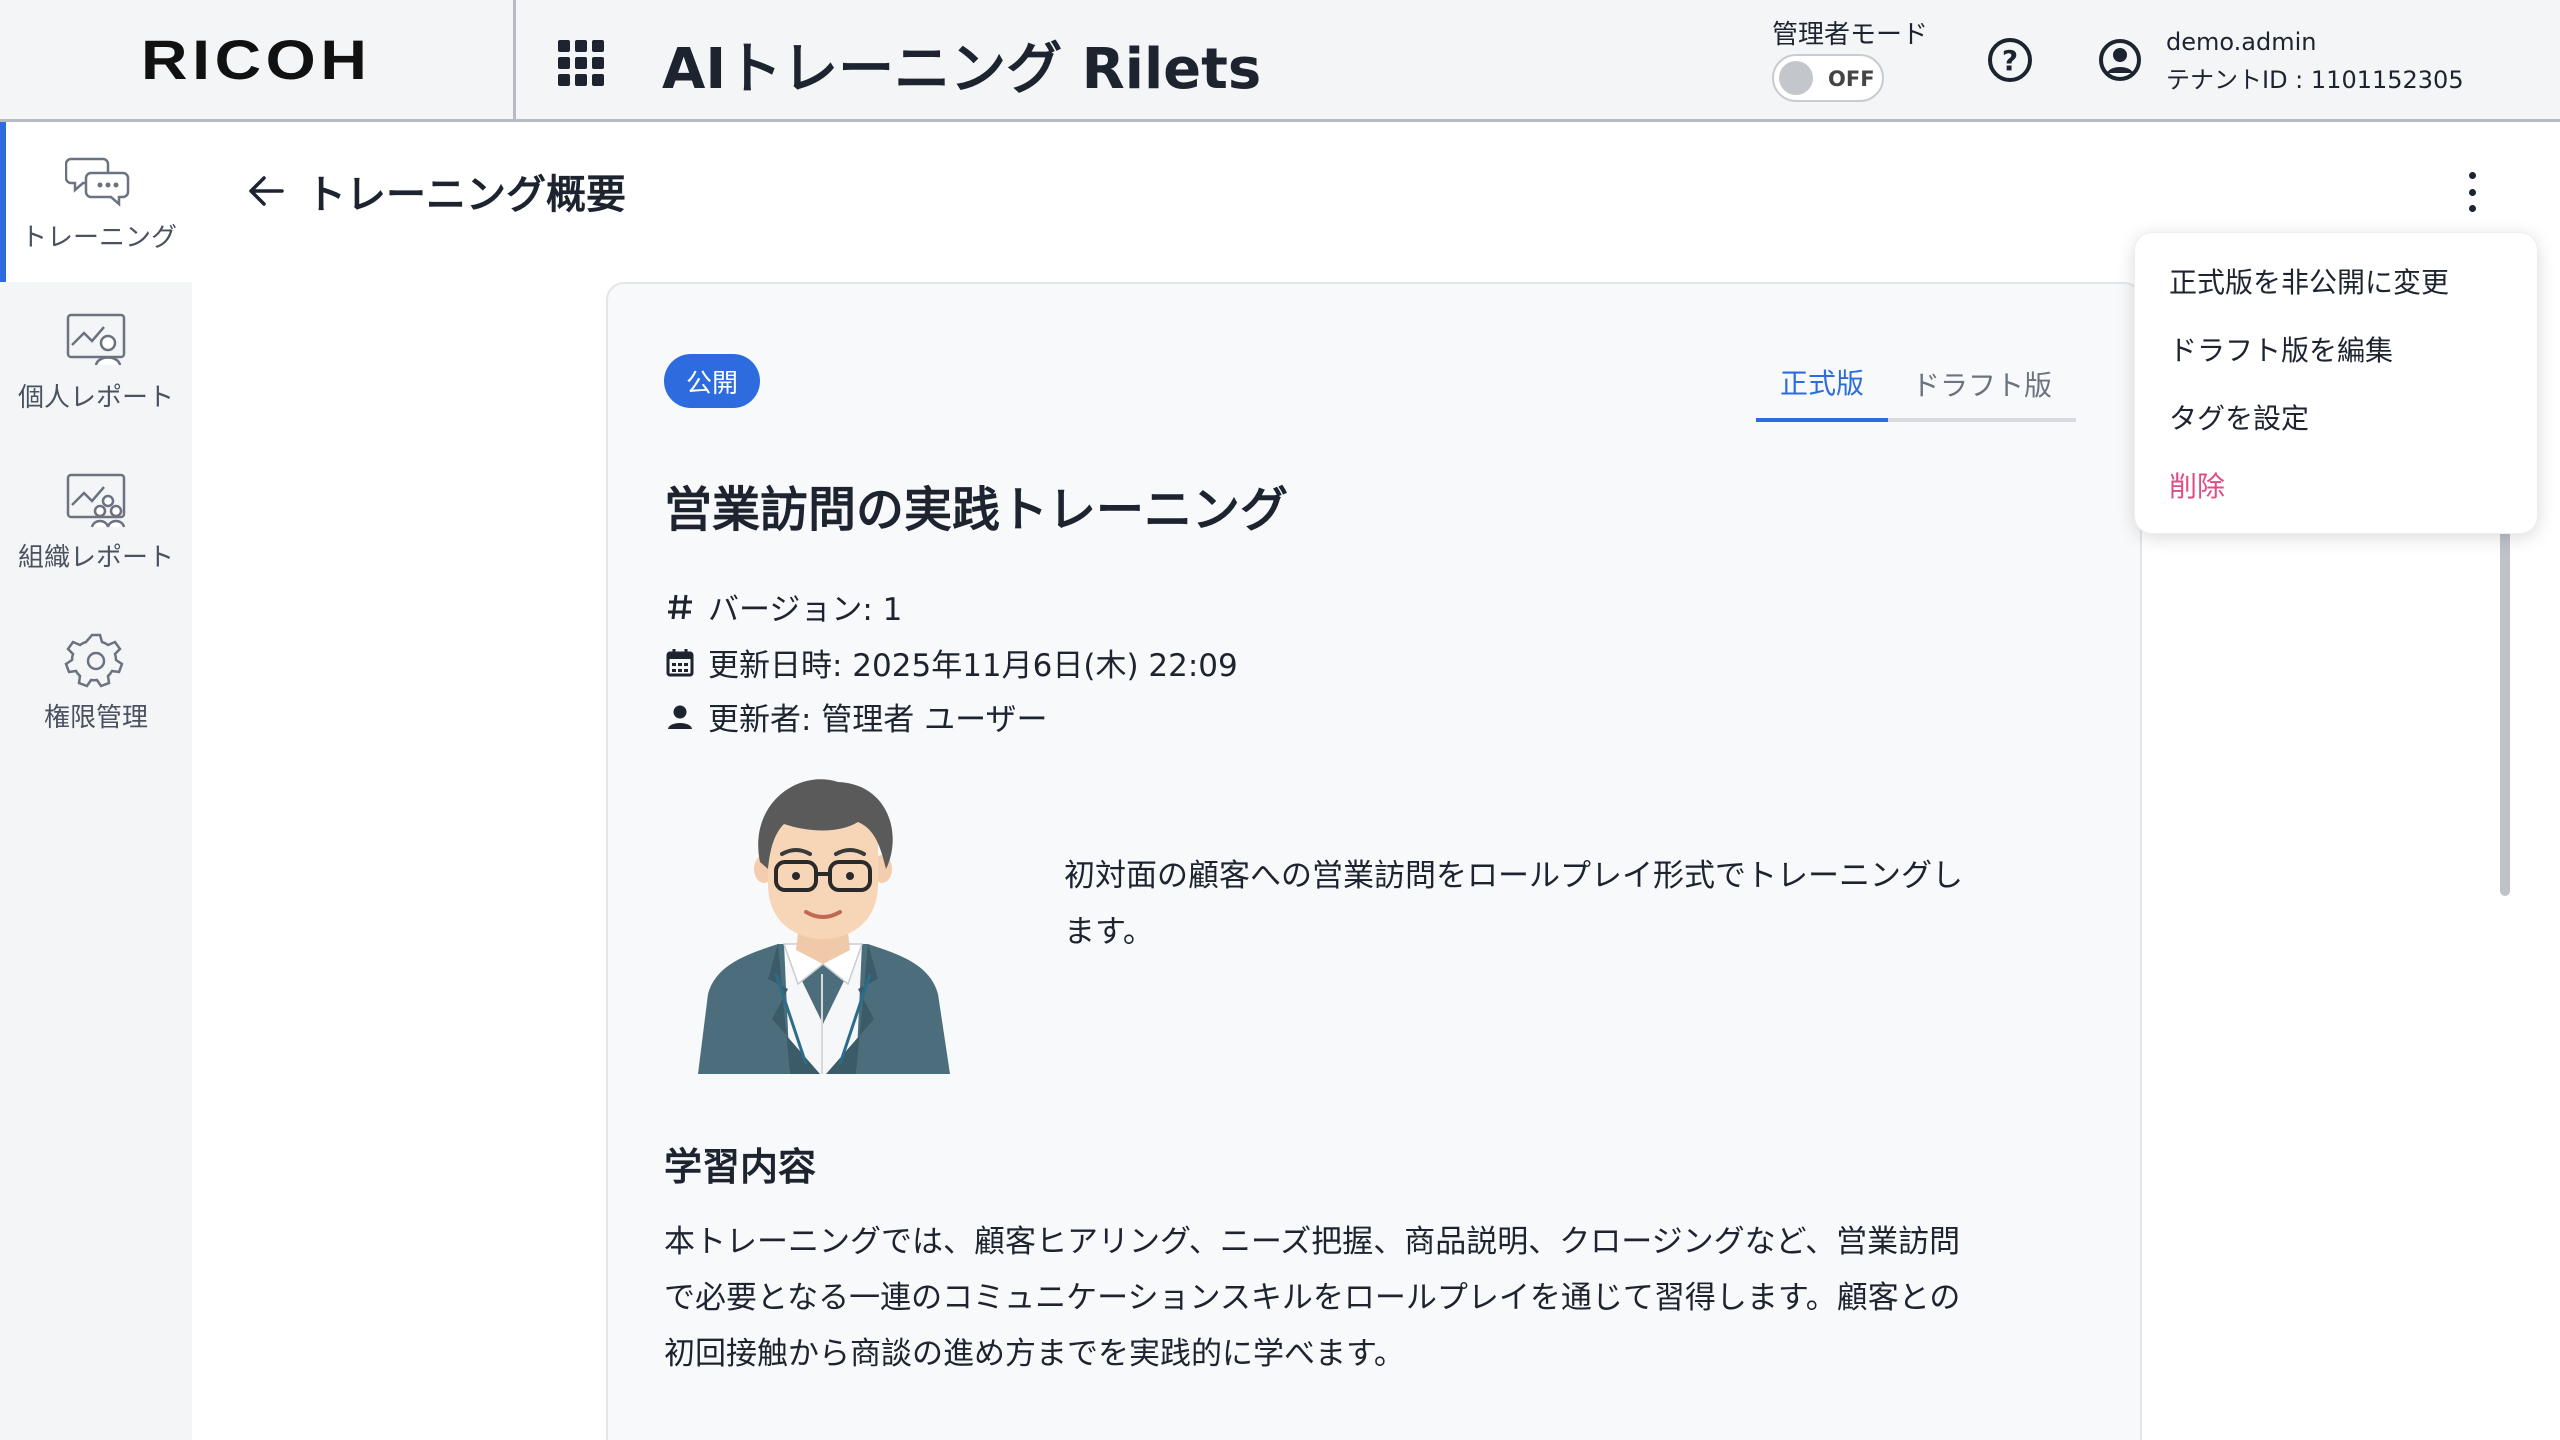 The height and width of the screenshot is (1440, 2560). I want to click on version-text: バージョン: 1, so click(805, 610).